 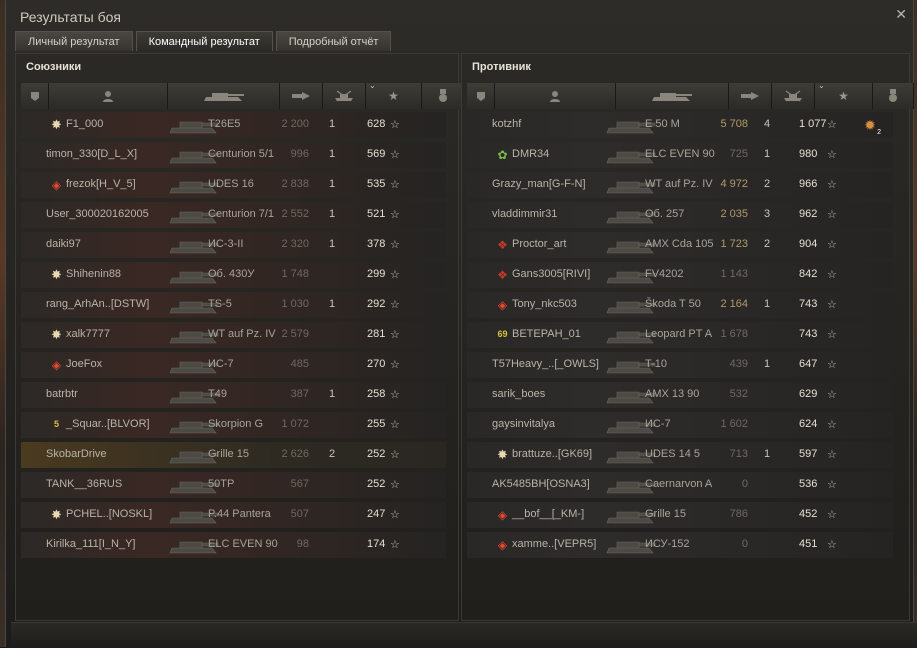 What do you see at coordinates (680, 245) in the screenshot?
I see `player-row: ❖ Proctor_art AMX Cda 105 1 723 2 904 ☆` at bounding box center [680, 245].